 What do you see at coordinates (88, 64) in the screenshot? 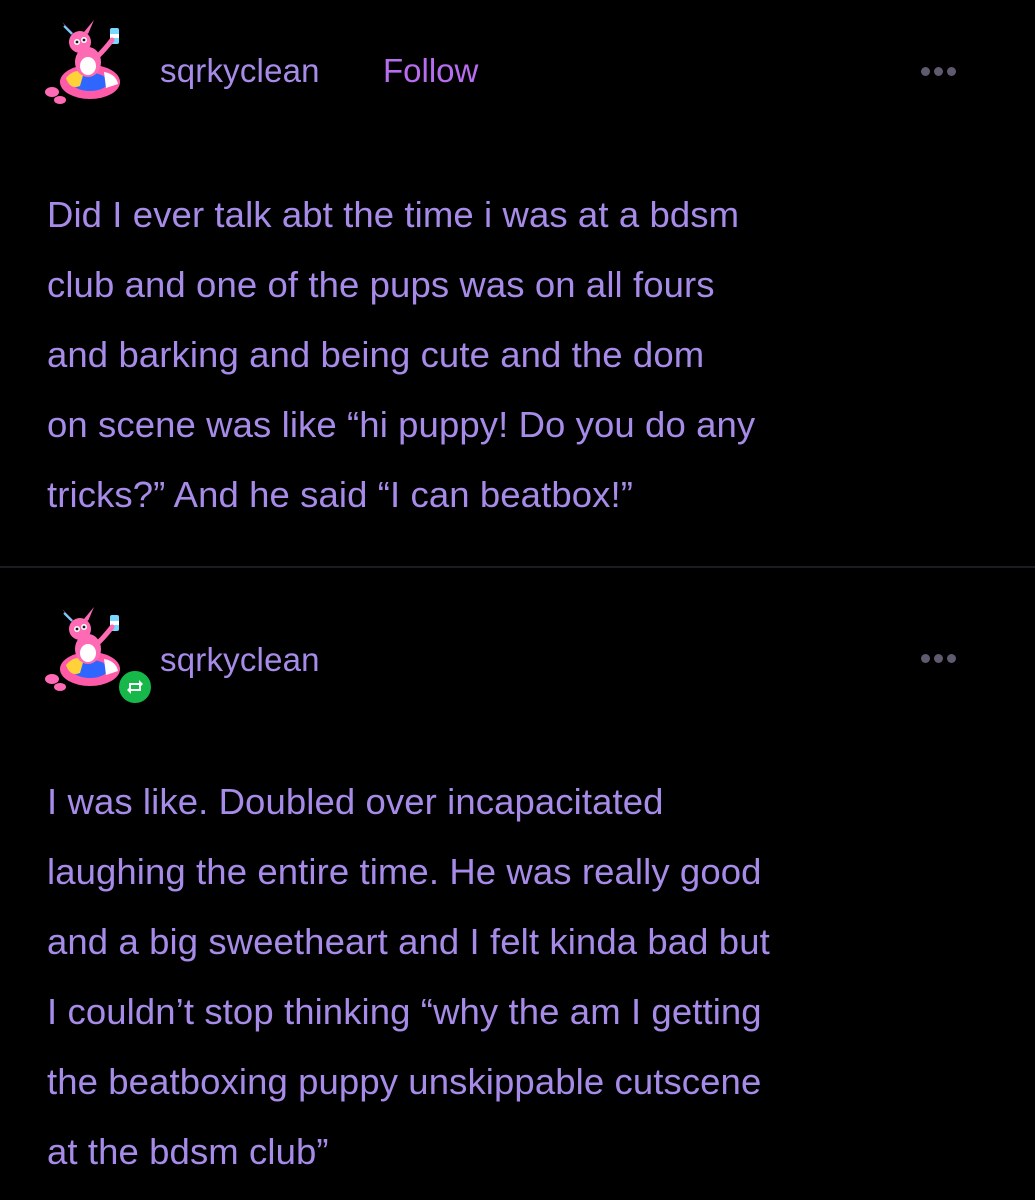
I see `bunny-avatar-icon` at bounding box center [88, 64].